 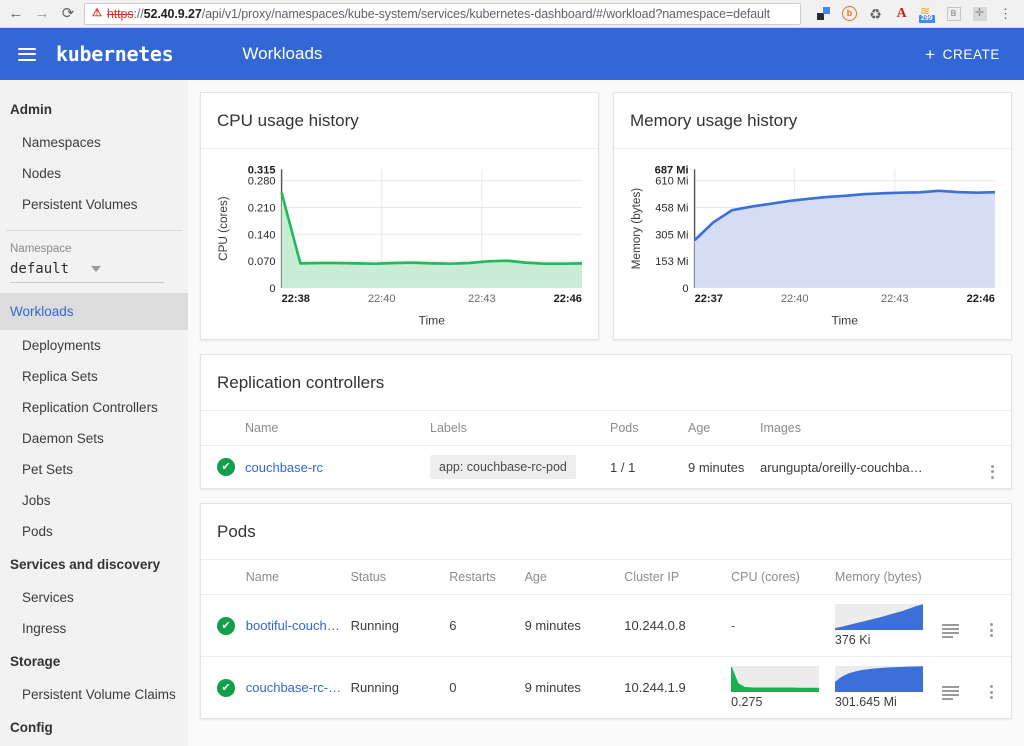 What do you see at coordinates (262, 170) in the screenshot?
I see `svg-text: 0.315` at bounding box center [262, 170].